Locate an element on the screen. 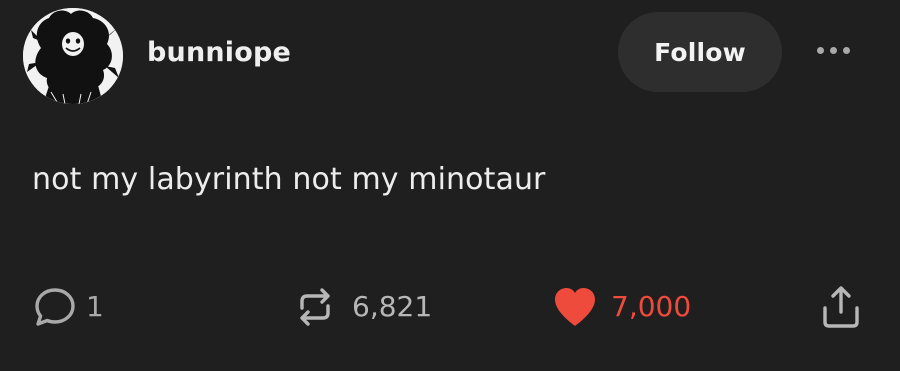 This screenshot has width=900, height=371. comment-button: 1 is located at coordinates (68, 307).